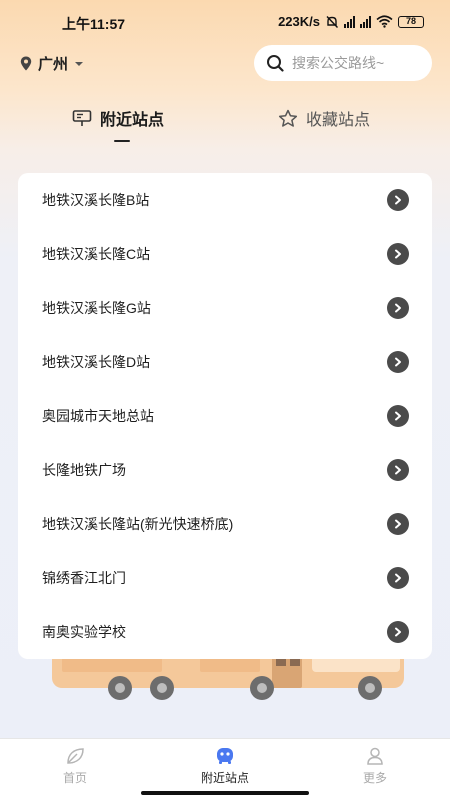 This screenshot has width=450, height=800. Describe the element at coordinates (225, 578) in the screenshot. I see `station-row: 锦绣香江北门` at that location.